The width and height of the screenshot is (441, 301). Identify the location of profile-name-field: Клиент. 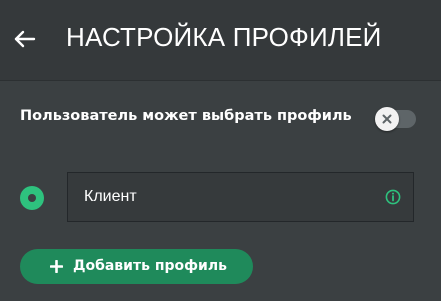
(240, 197).